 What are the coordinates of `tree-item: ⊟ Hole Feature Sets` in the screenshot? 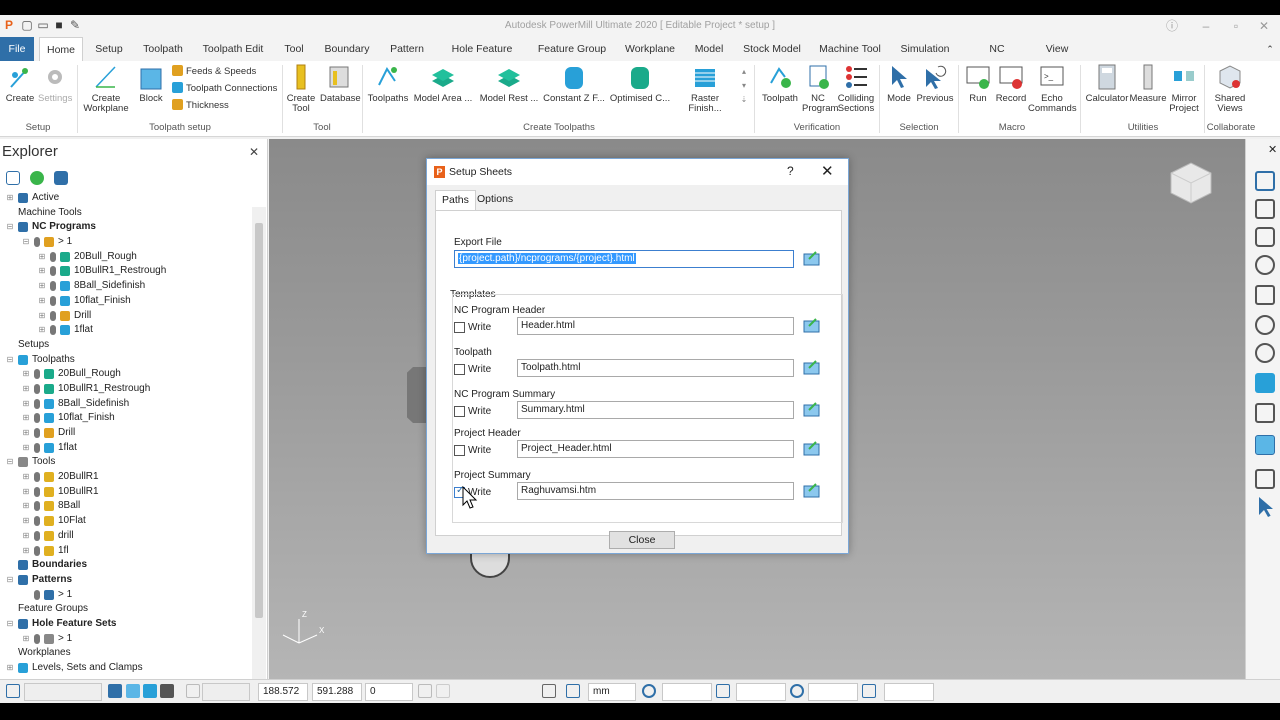 It's located at (126, 624).